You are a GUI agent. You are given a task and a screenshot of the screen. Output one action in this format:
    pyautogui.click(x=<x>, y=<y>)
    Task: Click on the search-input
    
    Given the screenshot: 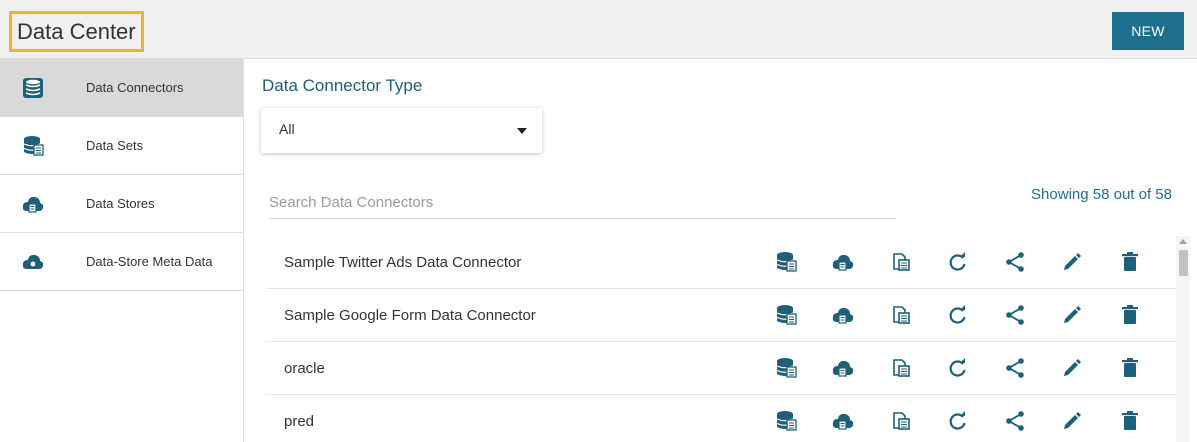 What is the action you would take?
    pyautogui.click(x=582, y=203)
    